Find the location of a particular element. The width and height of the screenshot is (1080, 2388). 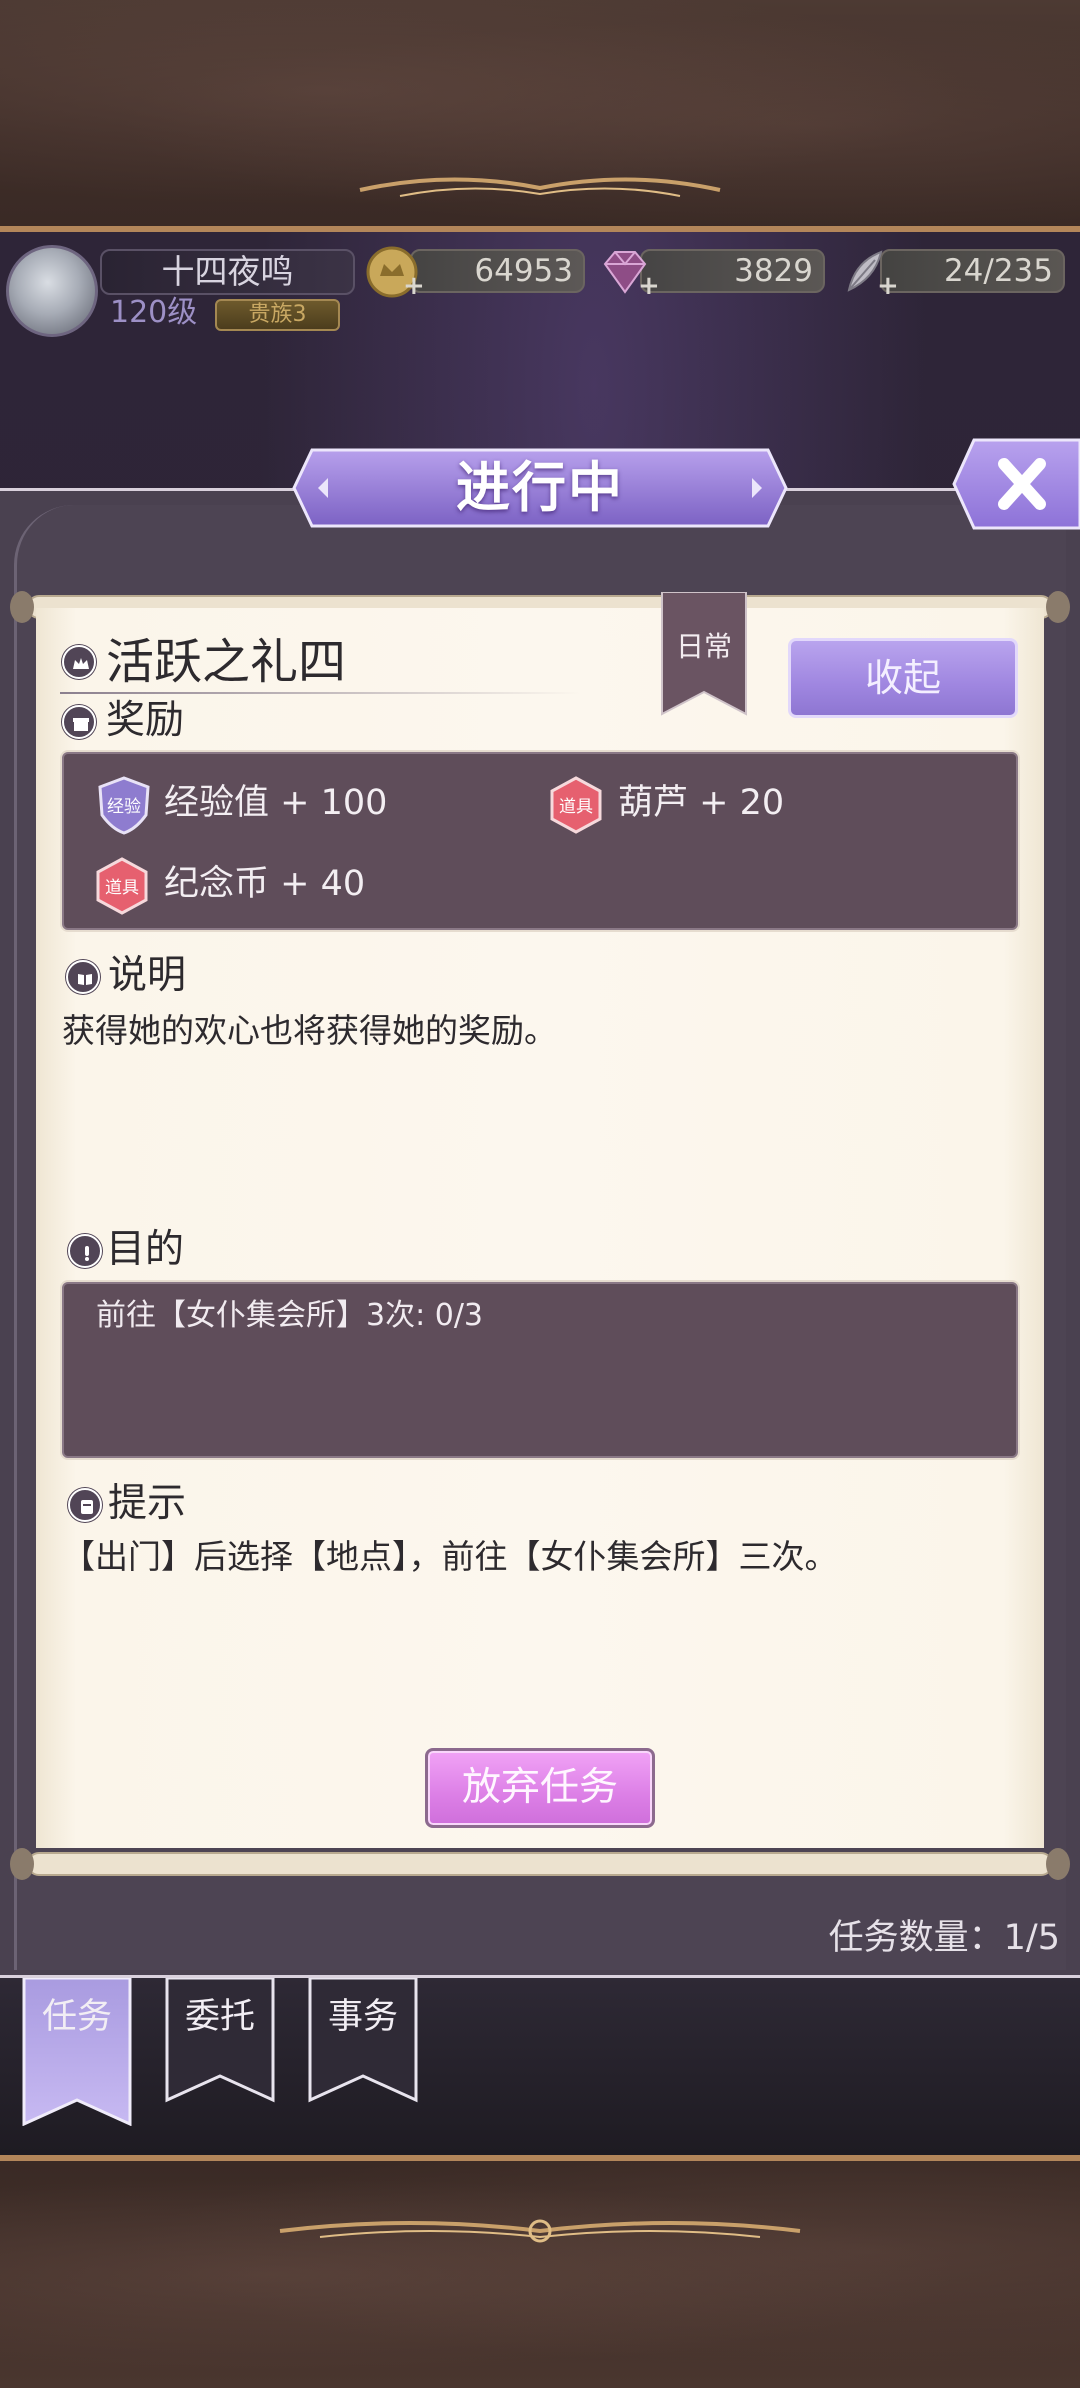

tab-bar is located at coordinates (540, 2066).